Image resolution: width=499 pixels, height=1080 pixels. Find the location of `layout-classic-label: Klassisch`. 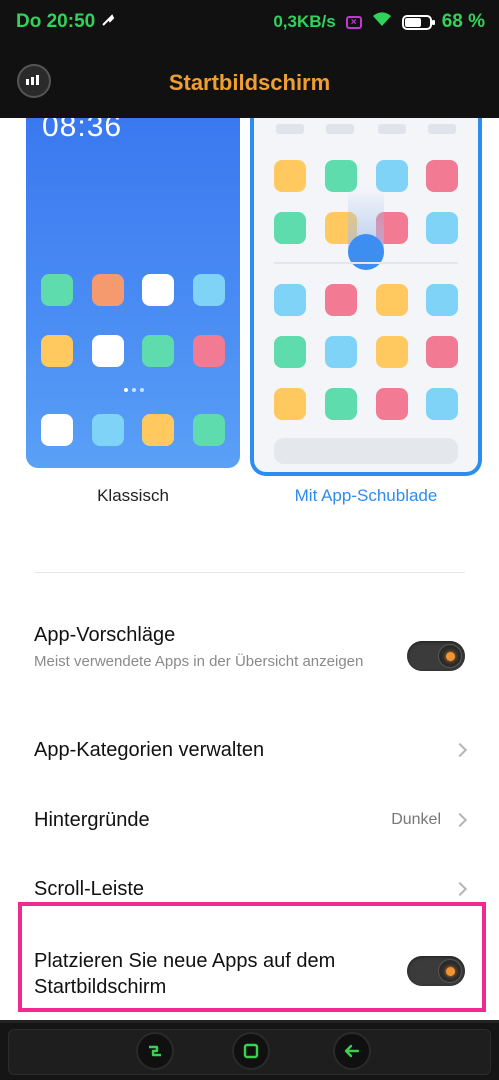

layout-classic-label: Klassisch is located at coordinates (133, 496).